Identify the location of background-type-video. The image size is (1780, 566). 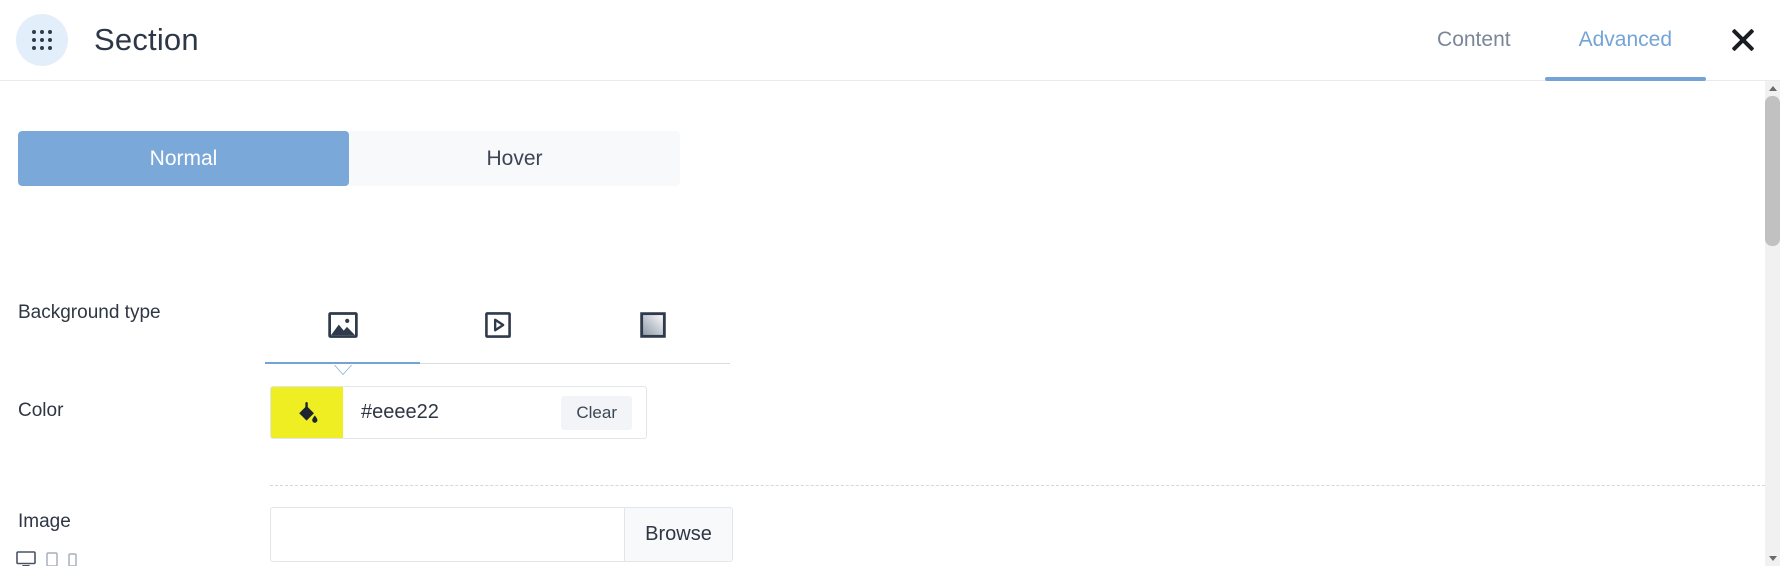
(497, 324).